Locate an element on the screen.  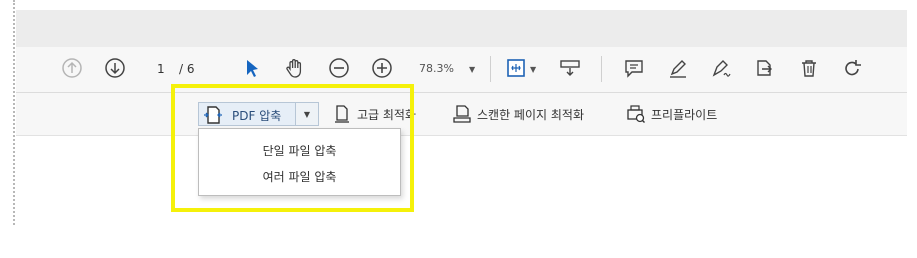
rotate-icon is located at coordinates (852, 68).